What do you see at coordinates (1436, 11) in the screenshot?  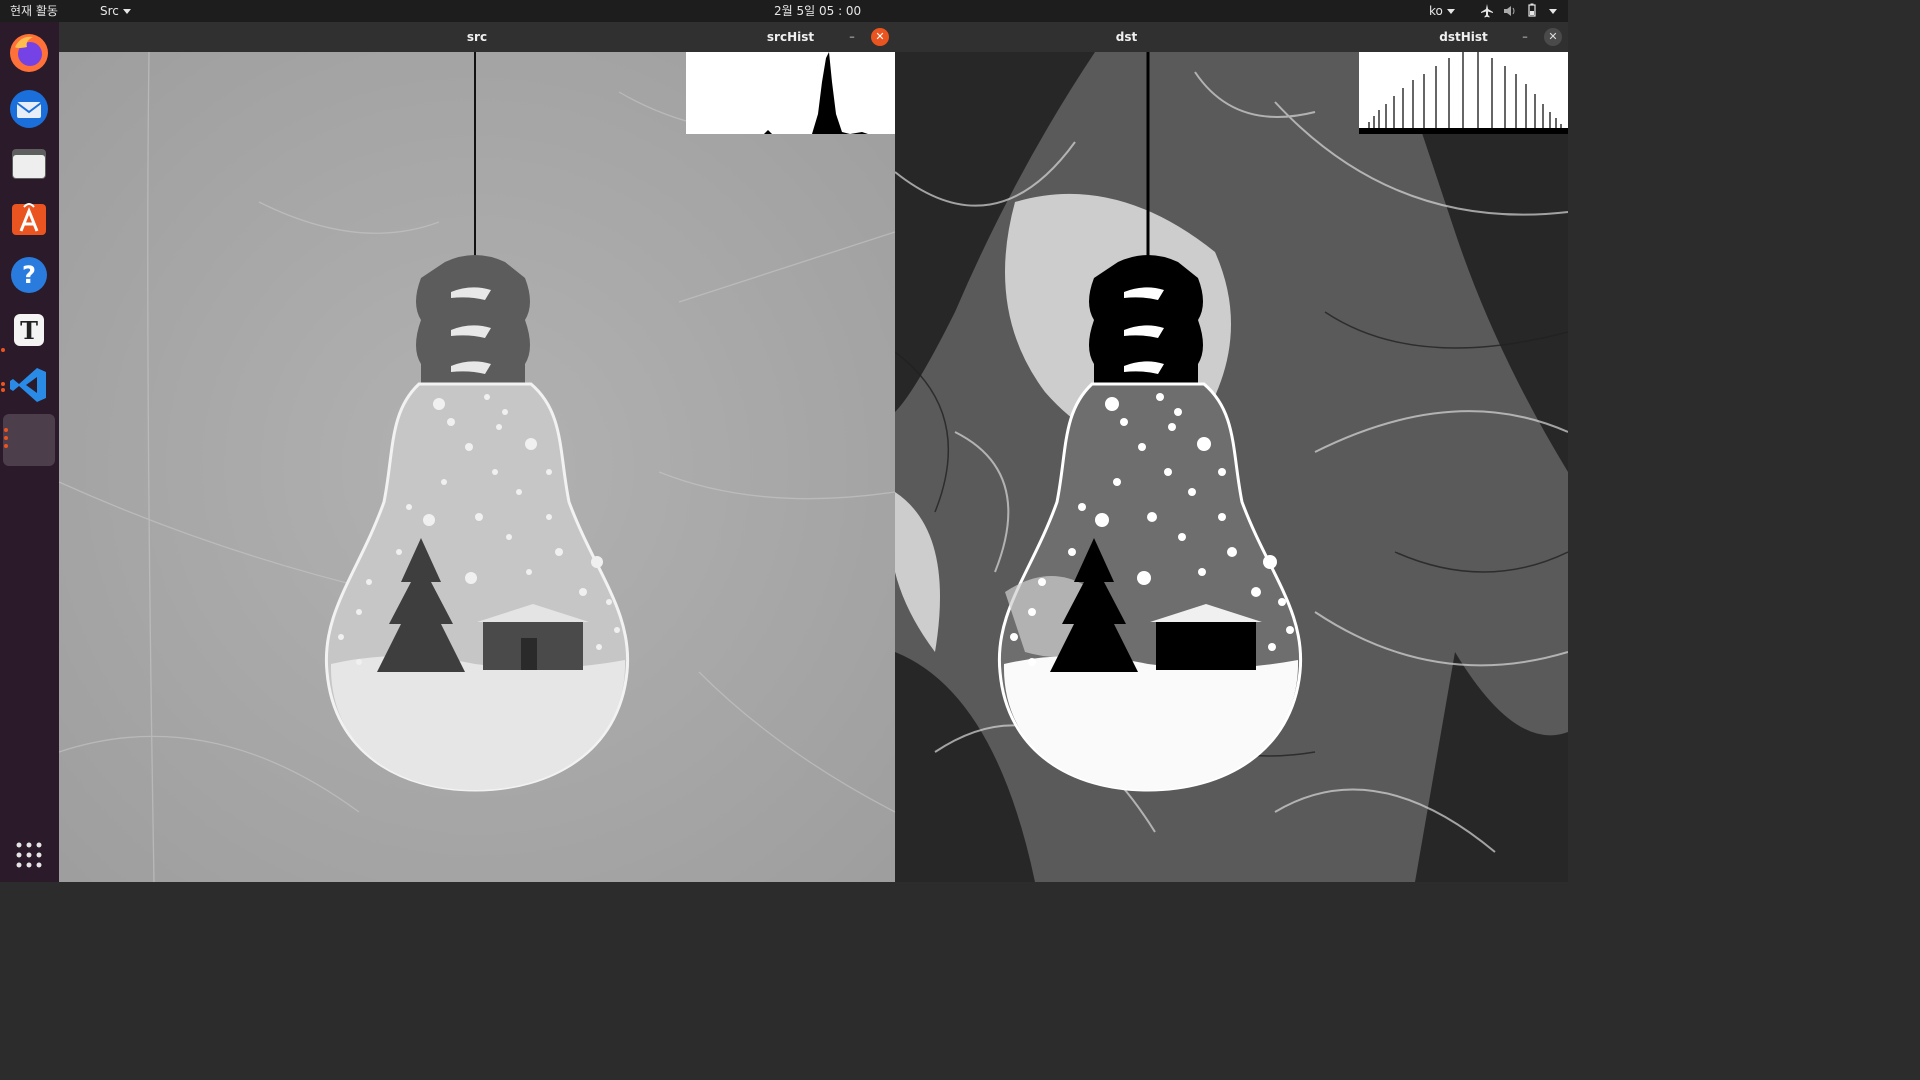 I see `language-label: ko` at bounding box center [1436, 11].